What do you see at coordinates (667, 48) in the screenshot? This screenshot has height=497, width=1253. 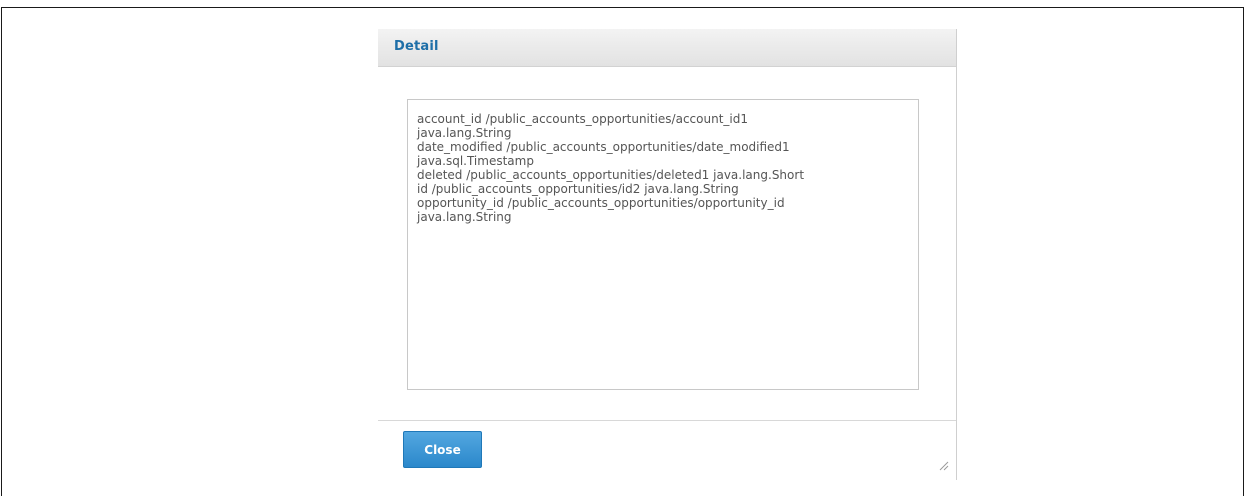 I see `dialog-header: Detail` at bounding box center [667, 48].